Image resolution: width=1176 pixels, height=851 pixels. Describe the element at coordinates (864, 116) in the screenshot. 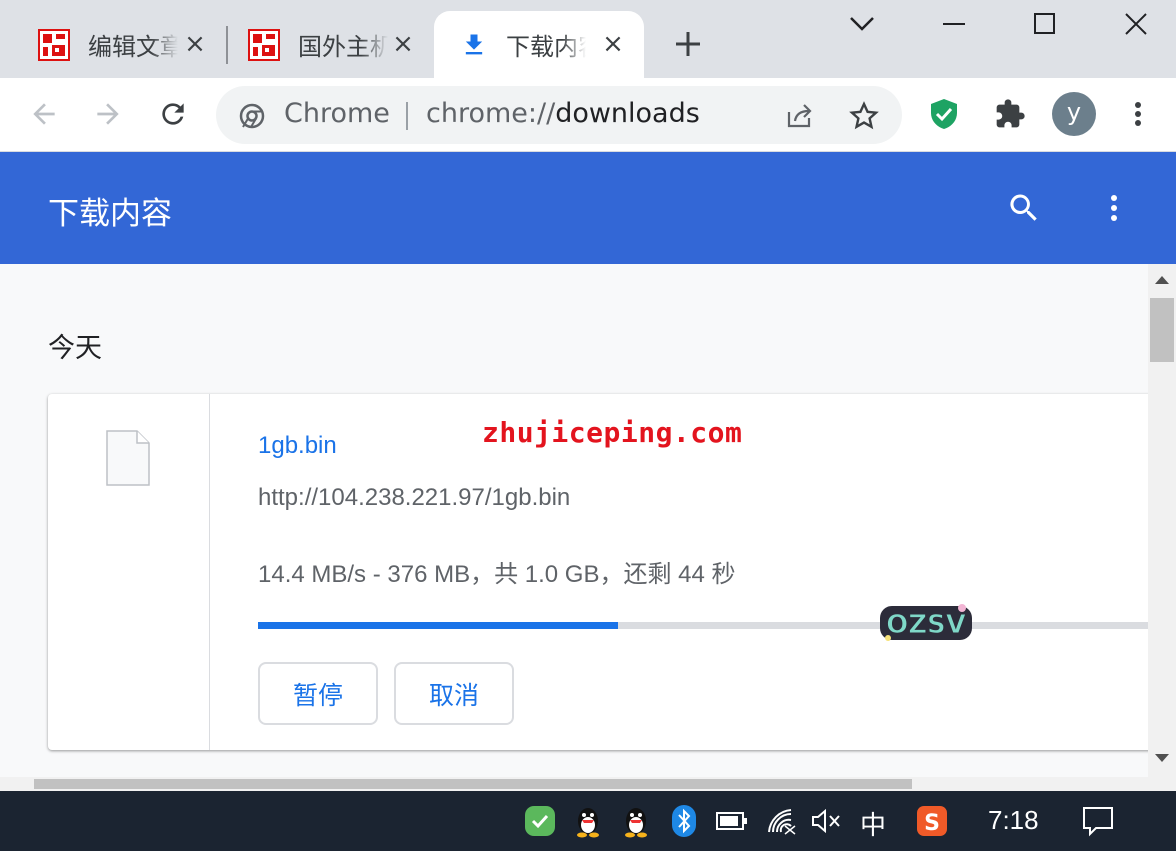

I see `bookmark-star-icon` at that location.